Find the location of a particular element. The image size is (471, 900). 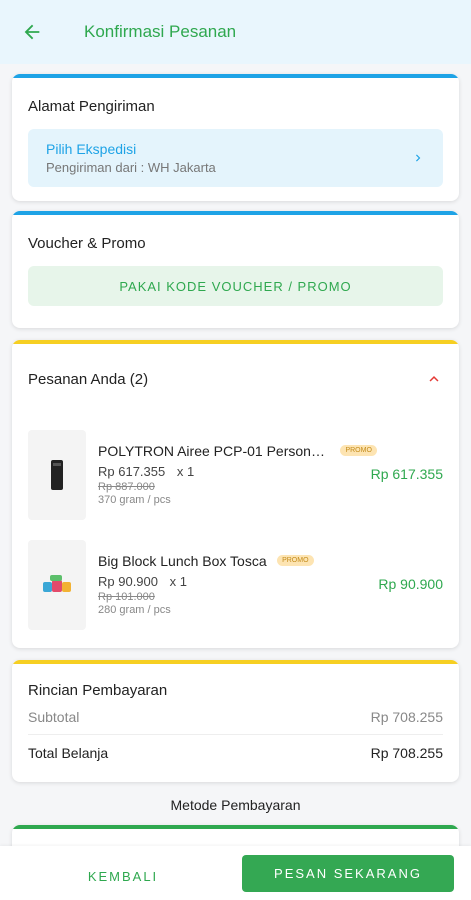

payment-summary-title: Rincian Pembayaran is located at coordinates (98, 690).